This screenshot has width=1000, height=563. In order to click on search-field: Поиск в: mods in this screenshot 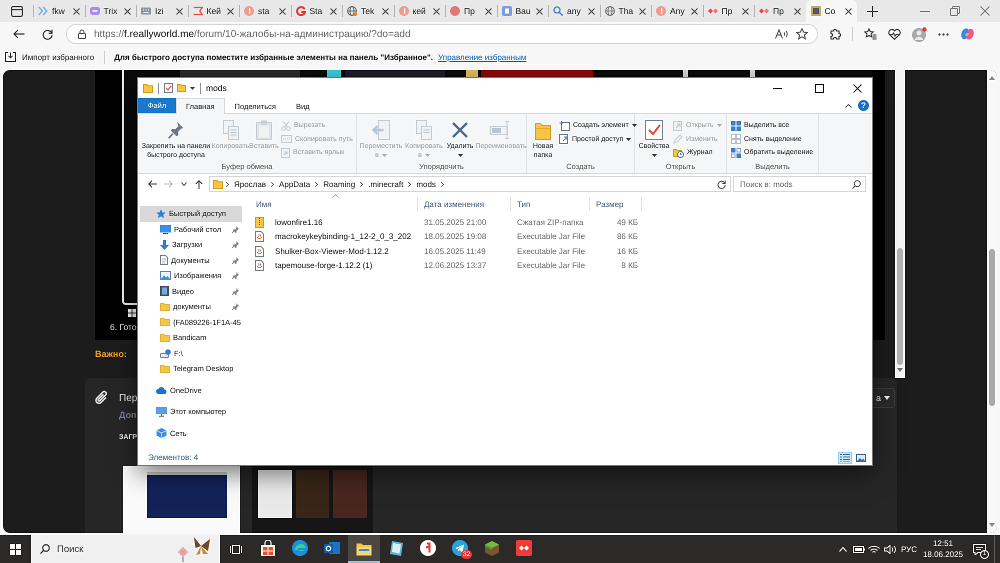, I will do `click(799, 184)`.